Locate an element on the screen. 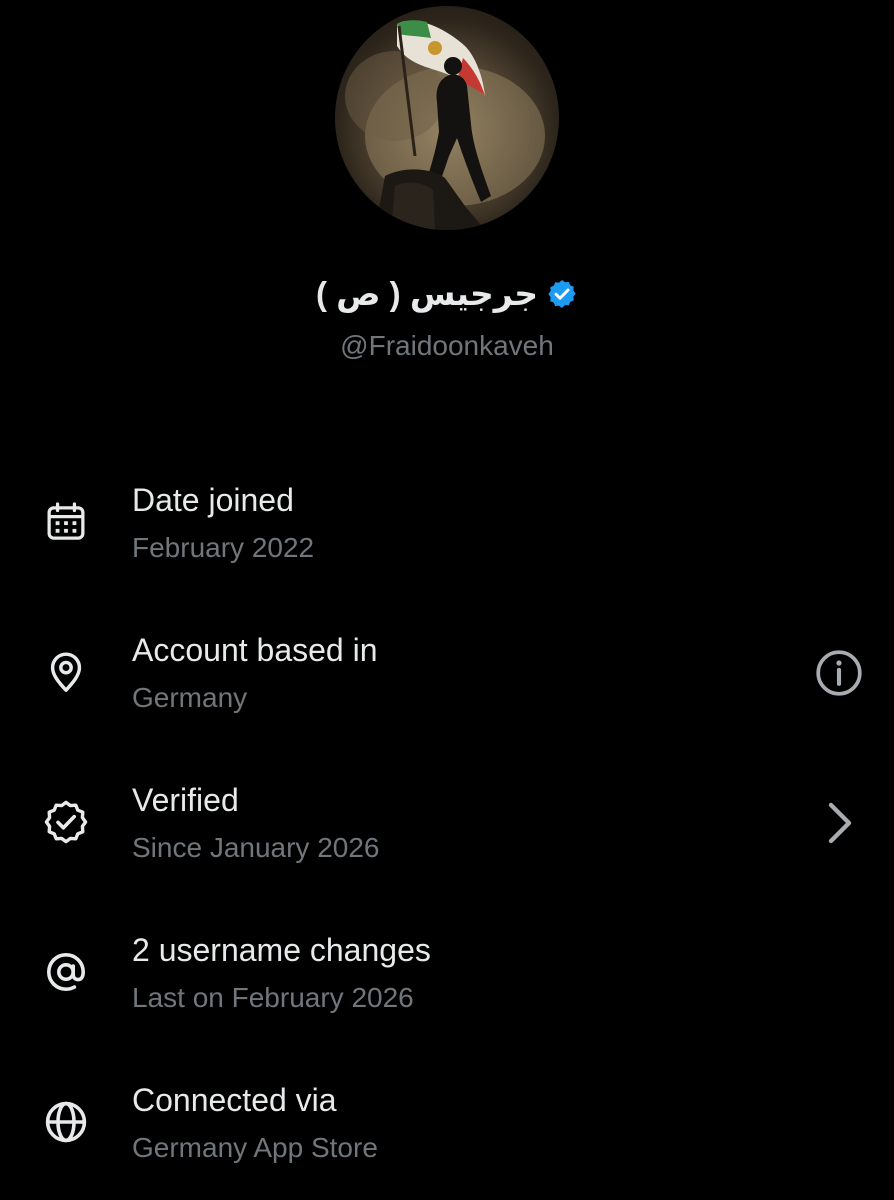 The width and height of the screenshot is (894, 1200). about-item-subtitle: Since January 2026 is located at coordinates (256, 847).